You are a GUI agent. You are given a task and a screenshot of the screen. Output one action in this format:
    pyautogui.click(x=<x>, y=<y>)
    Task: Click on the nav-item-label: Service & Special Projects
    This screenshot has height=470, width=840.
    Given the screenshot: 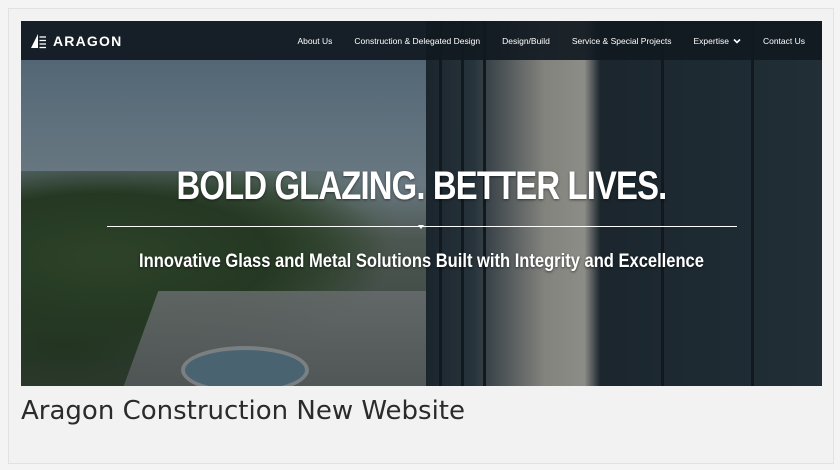 What is the action you would take?
    pyautogui.click(x=621, y=40)
    